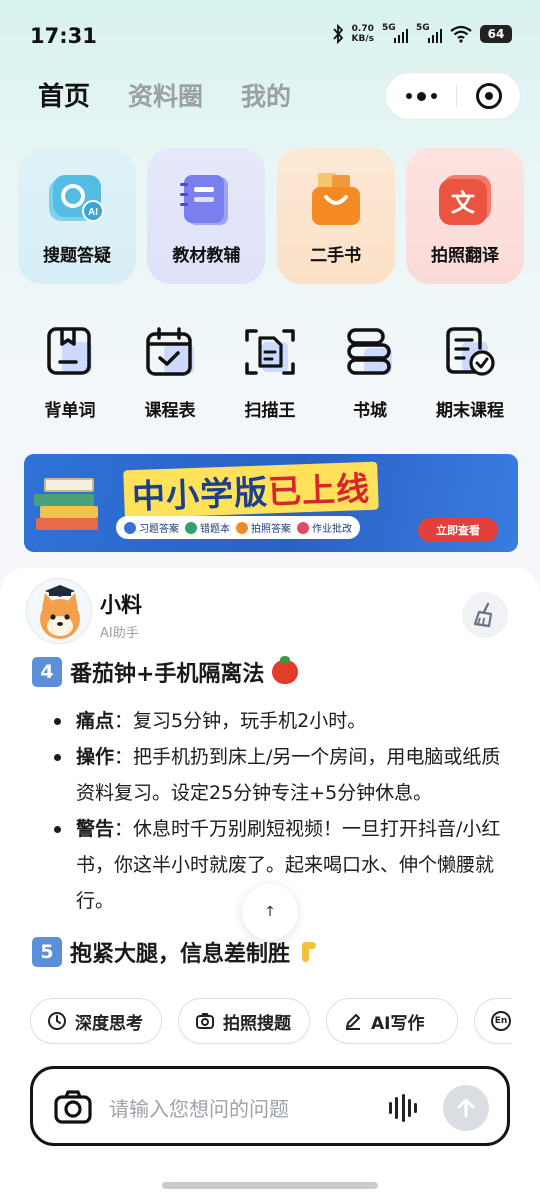 The image size is (540, 1200). I want to click on ai-search-icon: AI, so click(77, 200).